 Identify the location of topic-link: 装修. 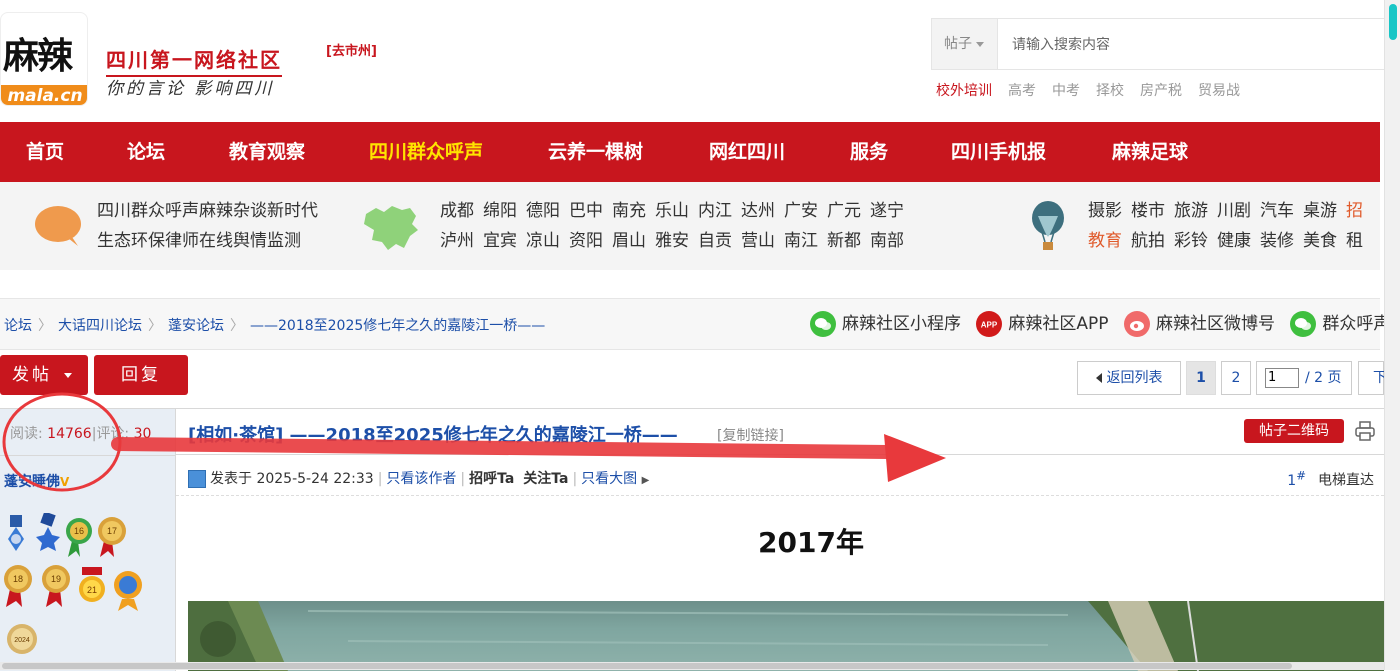
(1277, 241).